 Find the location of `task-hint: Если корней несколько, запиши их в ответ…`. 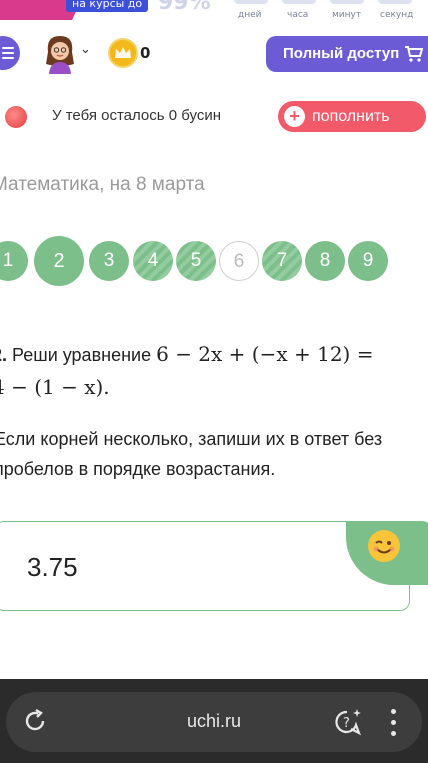

task-hint: Если корней несколько, запиши их в ответ… is located at coordinates (191, 454).